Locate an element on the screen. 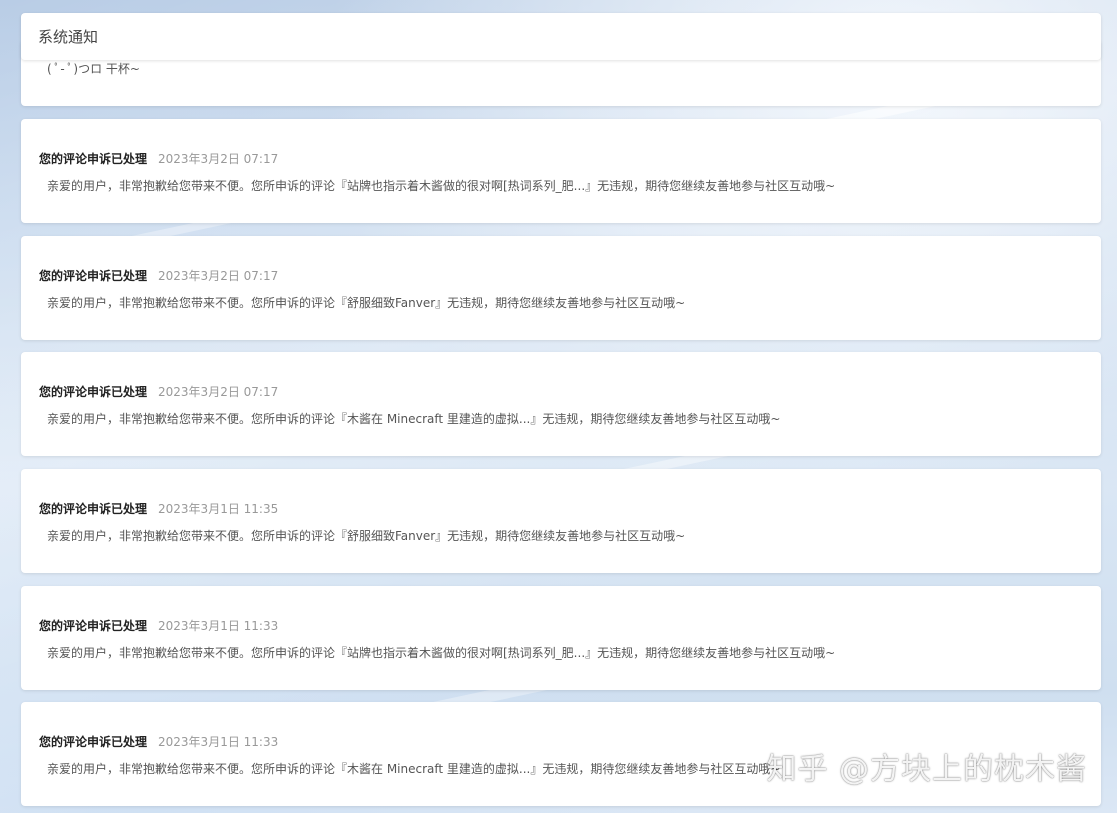 This screenshot has width=1117, height=813. page-header: 系统通知 is located at coordinates (561, 36).